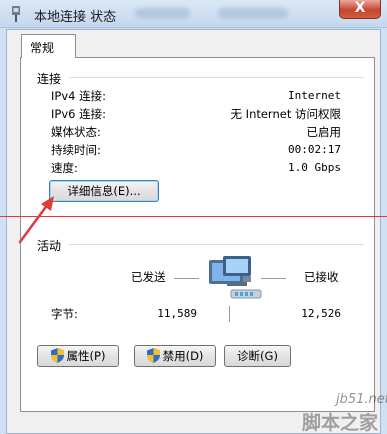  Describe the element at coordinates (235, 277) in the screenshot. I see `network-computer-icon` at that location.